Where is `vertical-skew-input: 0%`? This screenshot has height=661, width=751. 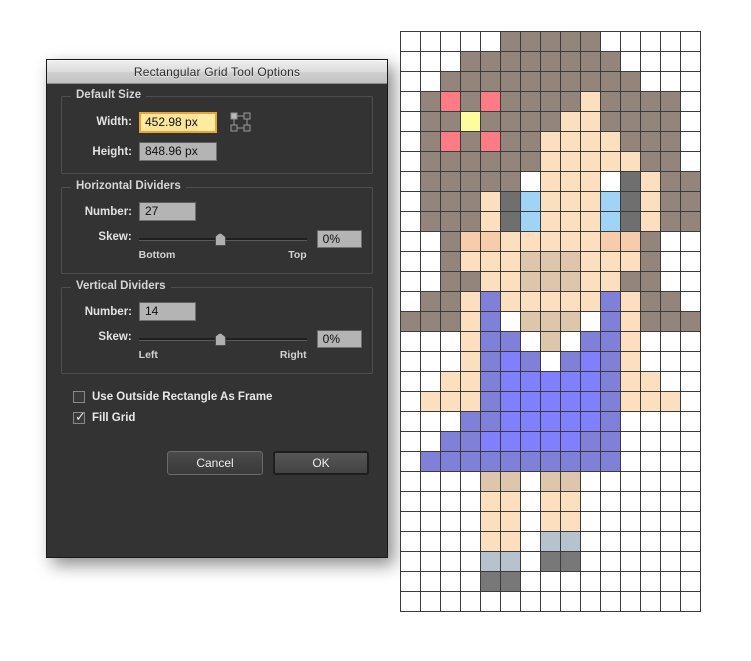
vertical-skew-input: 0% is located at coordinates (339, 339).